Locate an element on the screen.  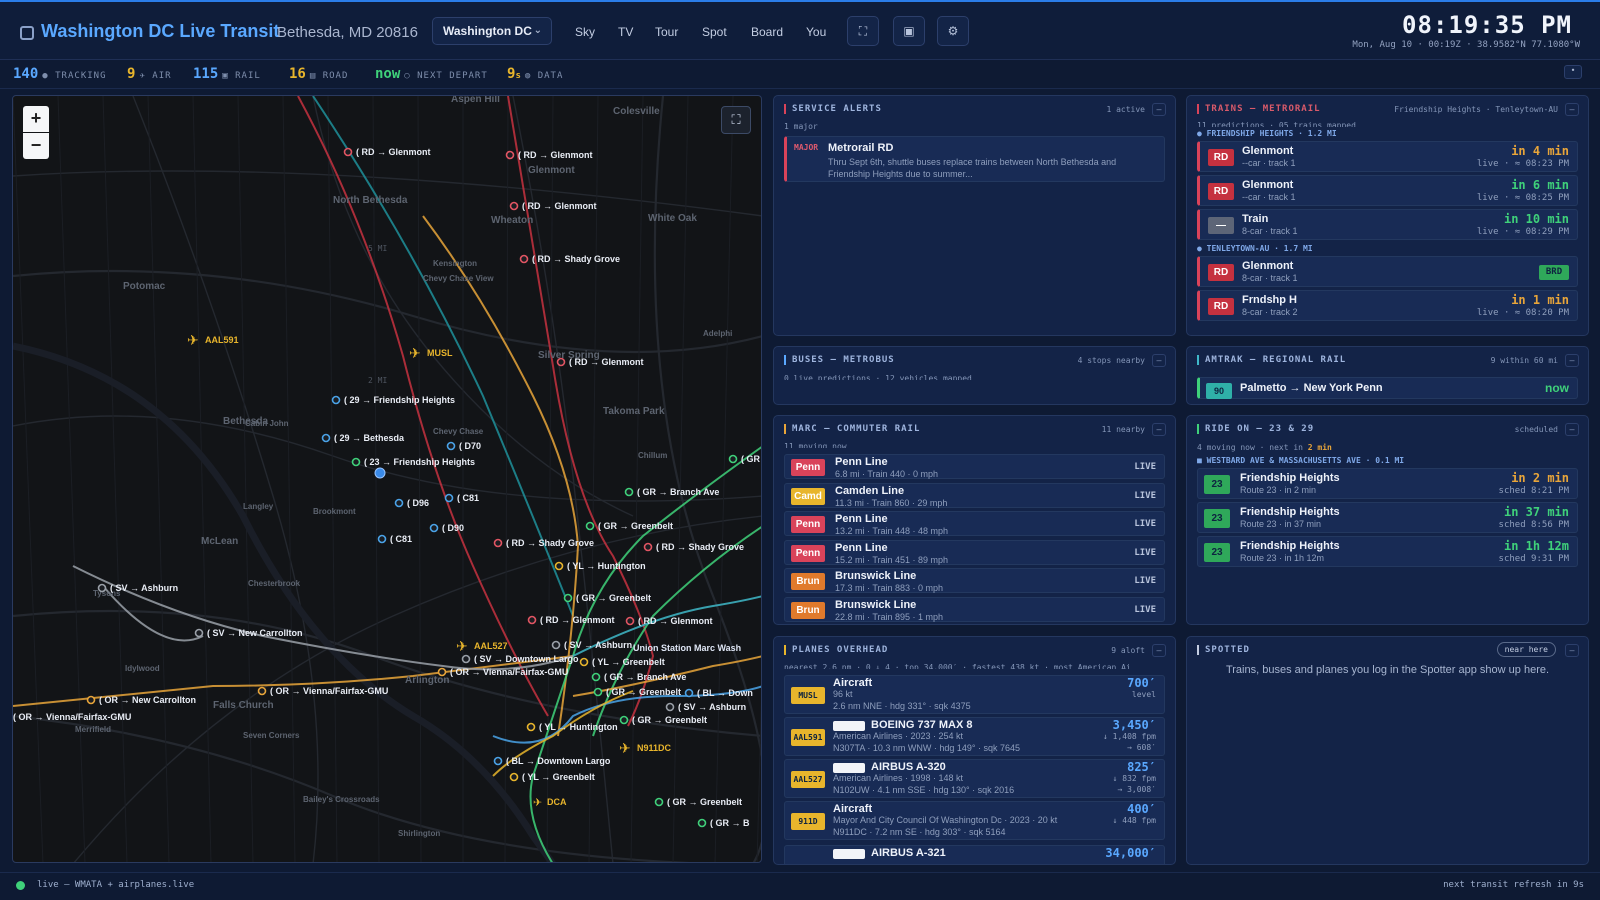
train-detail: --car · track 1 is located at coordinates (1269, 163).